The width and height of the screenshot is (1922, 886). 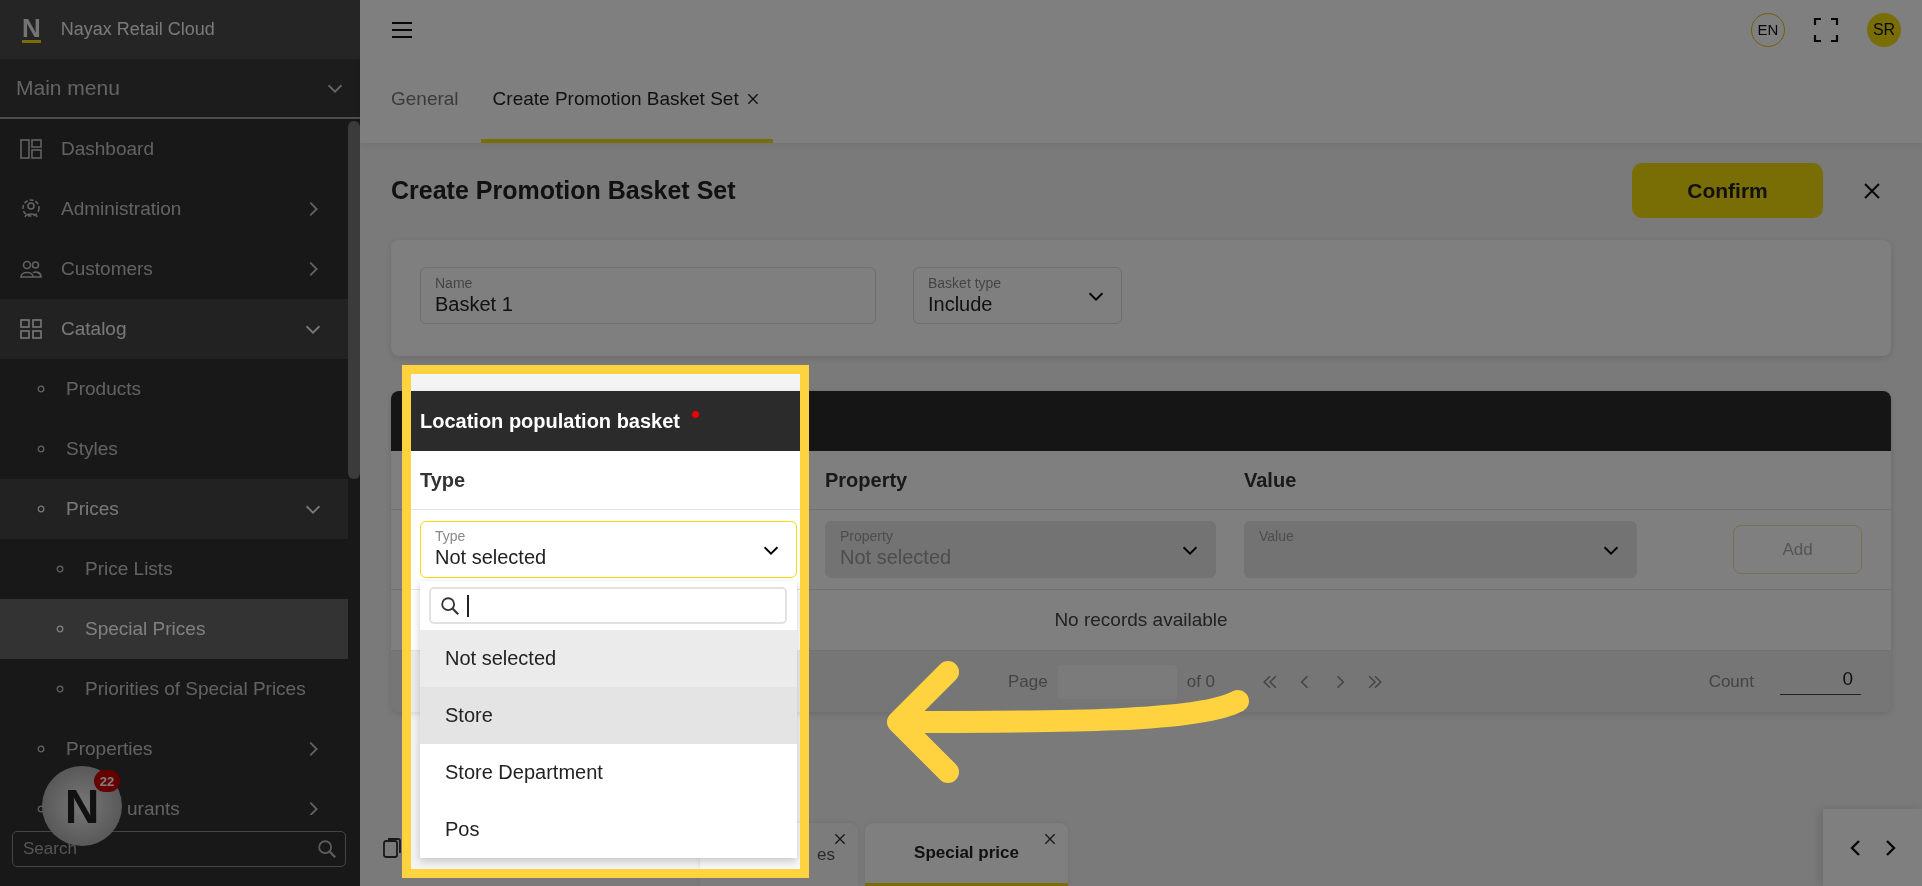 What do you see at coordinates (608, 829) in the screenshot?
I see `dropdown-option: Pos` at bounding box center [608, 829].